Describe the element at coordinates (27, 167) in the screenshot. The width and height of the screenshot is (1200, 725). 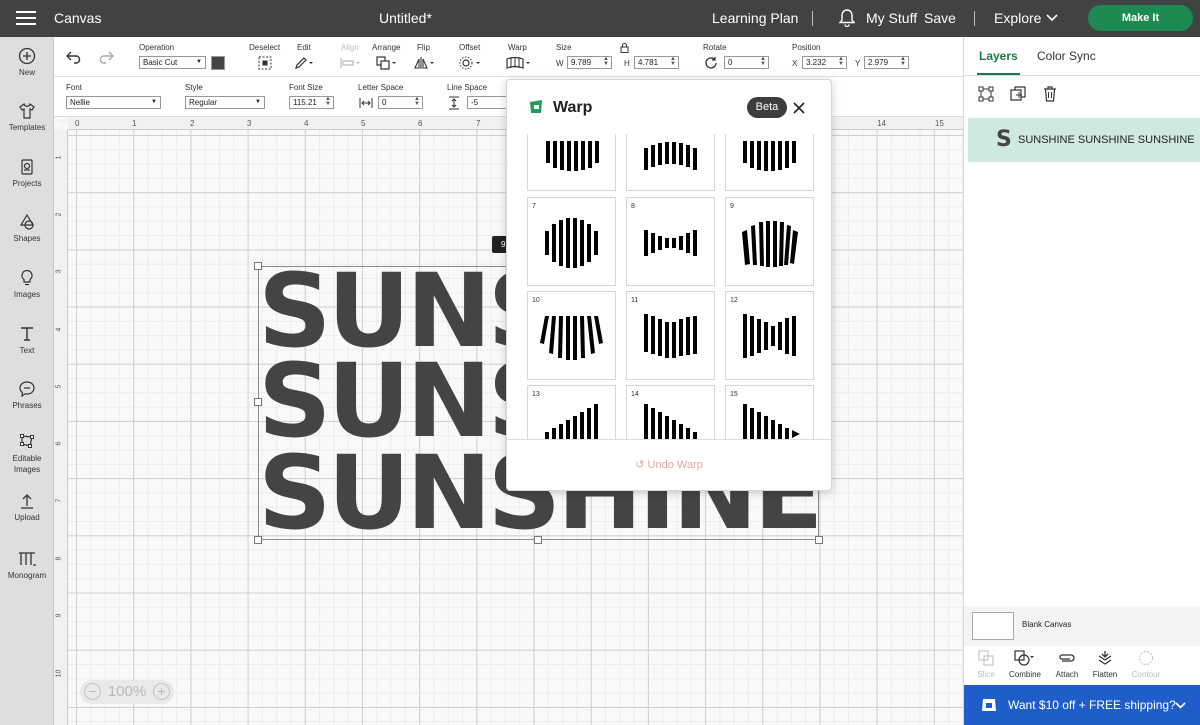
I see `projects-icon` at that location.